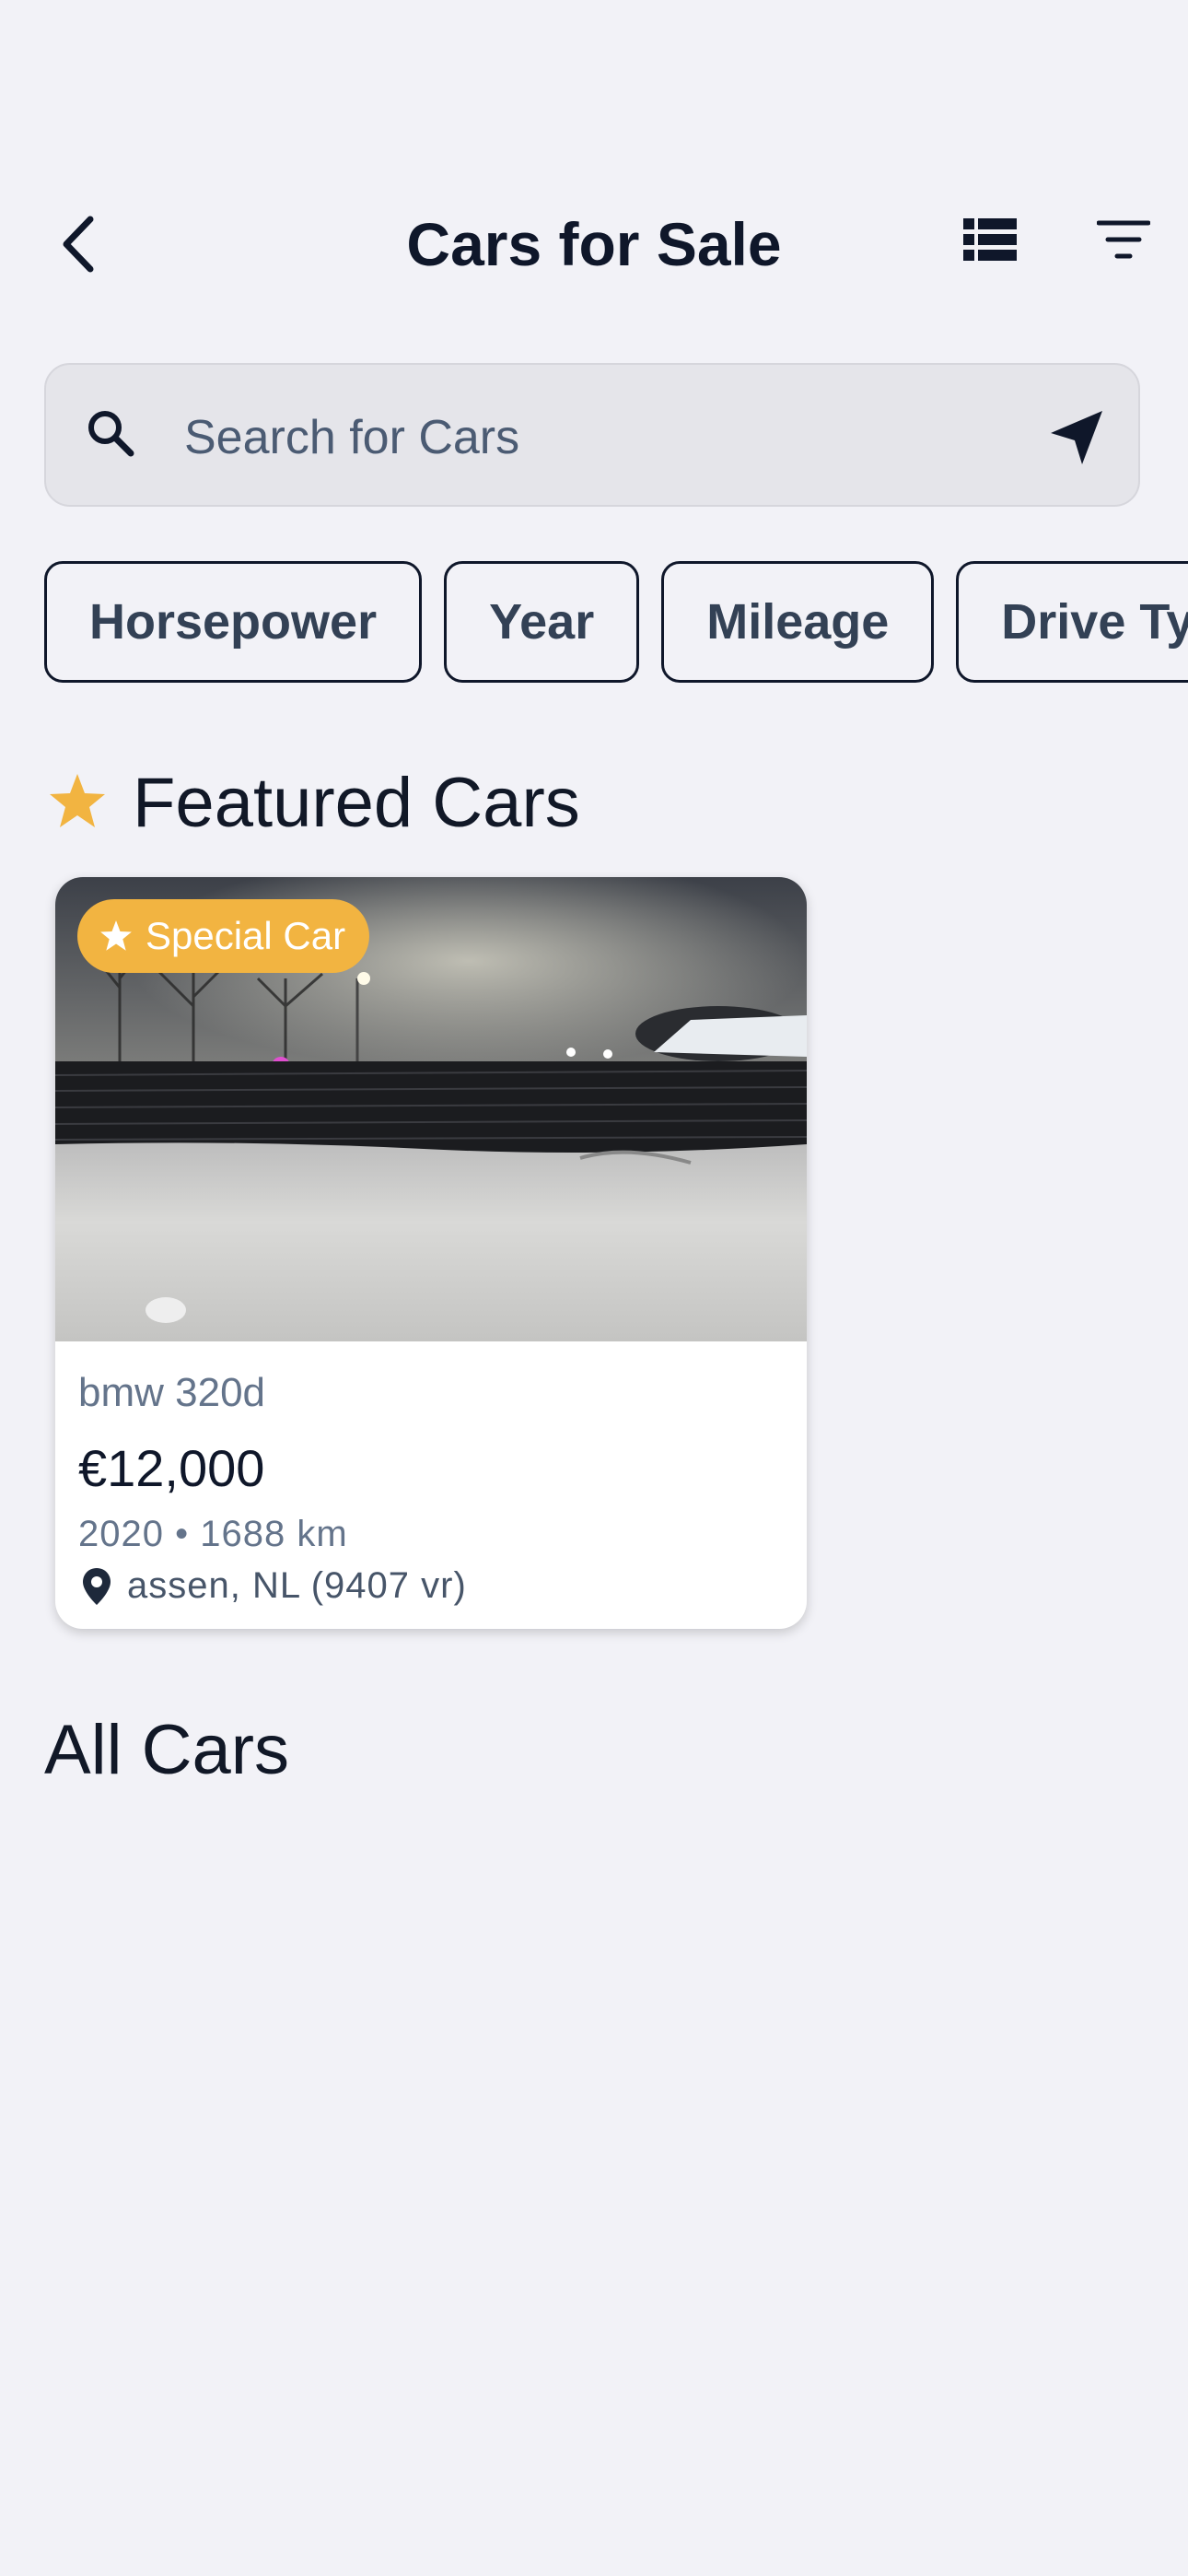 The height and width of the screenshot is (2576, 1188). I want to click on filter-icon, so click(1123, 239).